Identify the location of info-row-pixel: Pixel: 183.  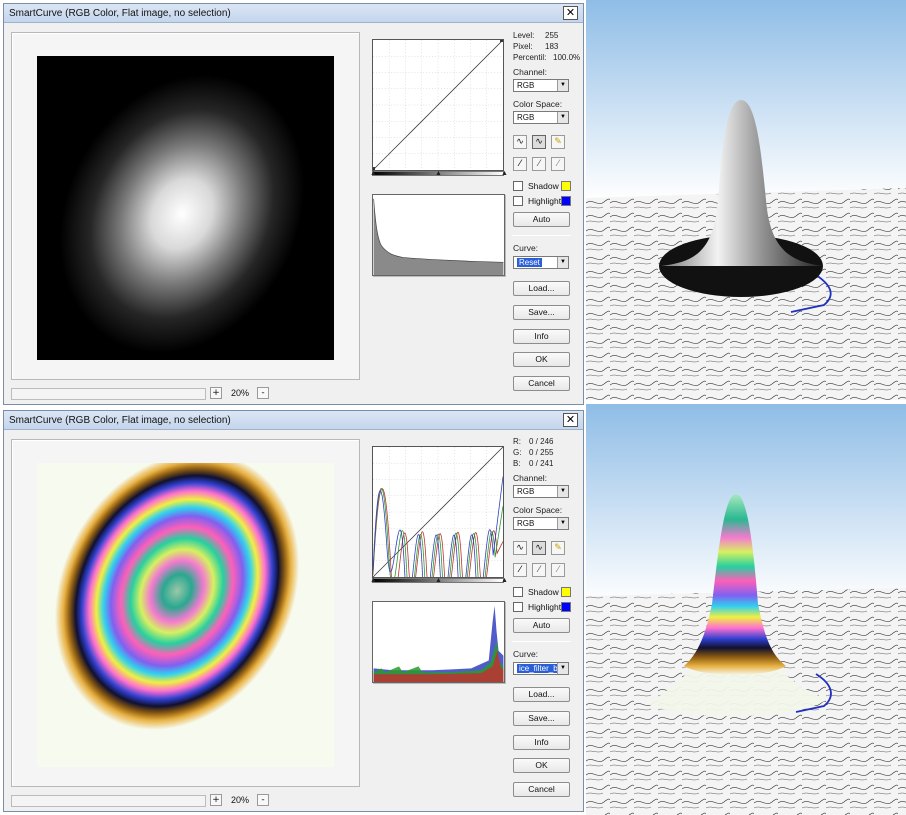
(535, 46).